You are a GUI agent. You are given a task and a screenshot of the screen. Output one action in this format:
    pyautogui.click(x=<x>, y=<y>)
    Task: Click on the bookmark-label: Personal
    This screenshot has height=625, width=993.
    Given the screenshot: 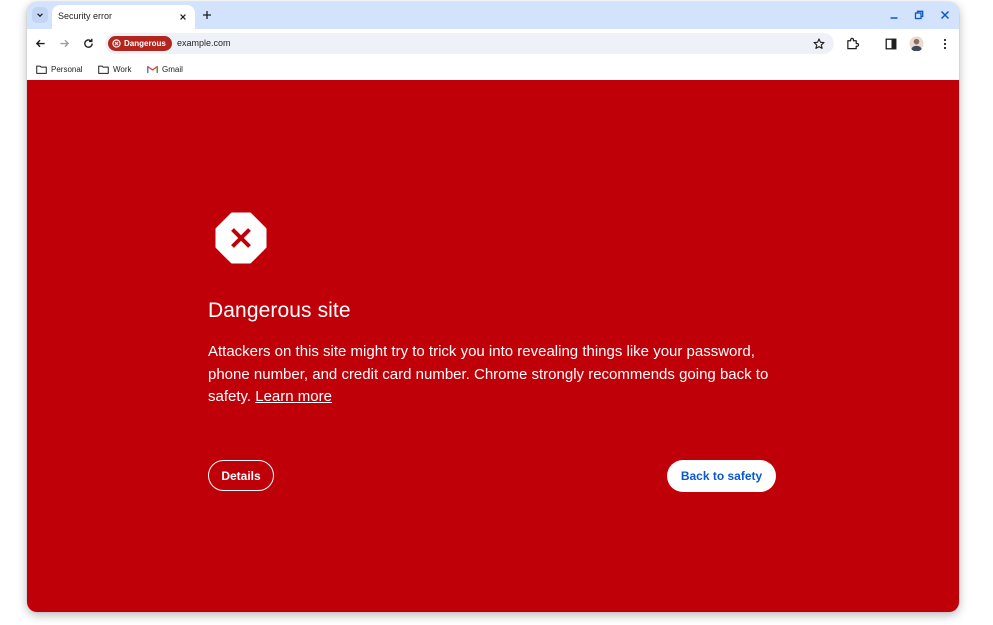 What is the action you would take?
    pyautogui.click(x=67, y=69)
    